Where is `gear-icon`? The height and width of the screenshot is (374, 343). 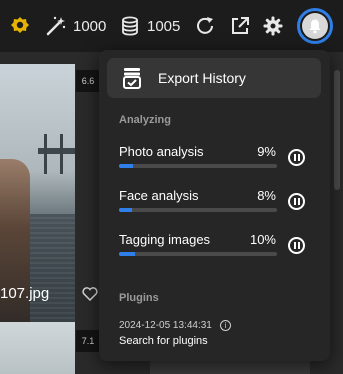
gear-icon is located at coordinates (273, 26).